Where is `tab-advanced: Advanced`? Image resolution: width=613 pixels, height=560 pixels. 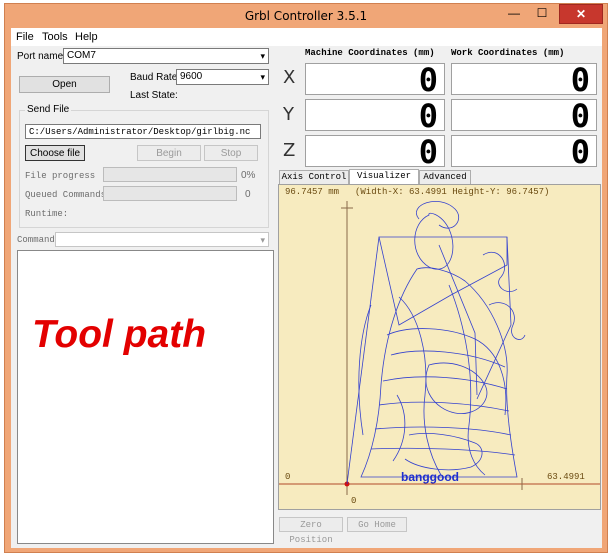 tab-advanced: Advanced is located at coordinates (445, 177).